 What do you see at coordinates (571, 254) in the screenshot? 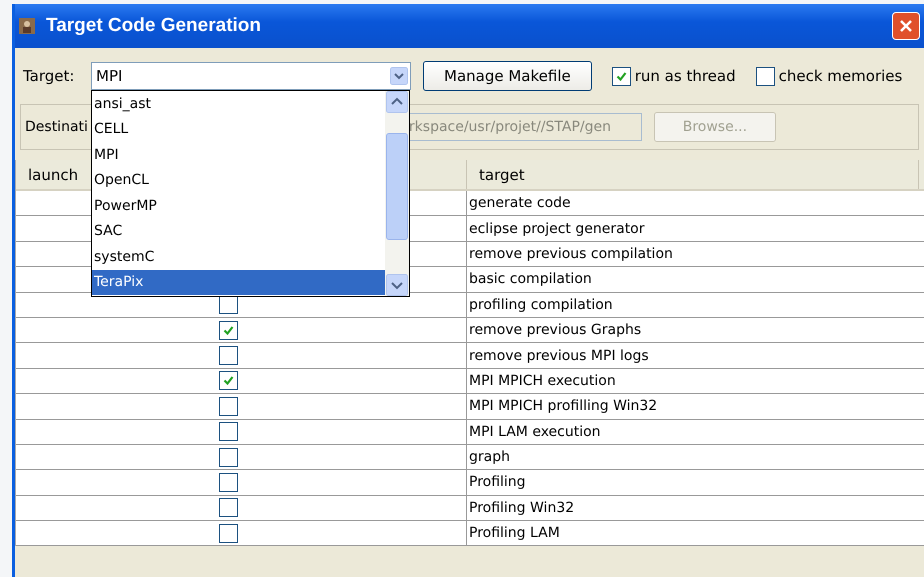
I see `table-cell-text: remove previous compilation` at bounding box center [571, 254].